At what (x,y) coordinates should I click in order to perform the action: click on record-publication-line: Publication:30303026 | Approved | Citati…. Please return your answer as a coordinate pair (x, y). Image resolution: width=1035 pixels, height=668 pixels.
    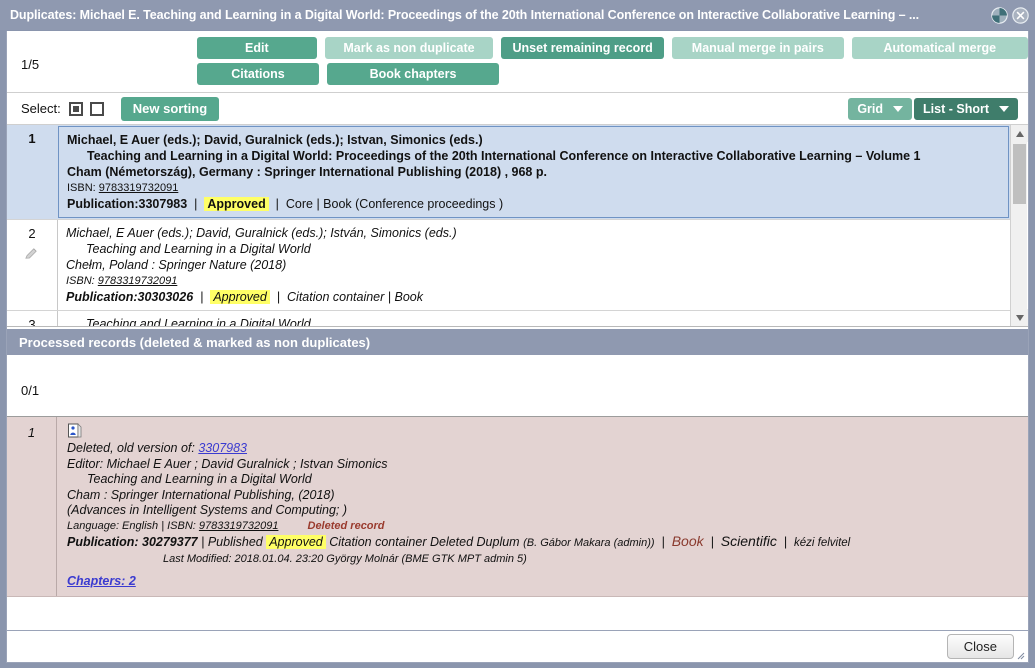
    Looking at the image, I should click on (534, 297).